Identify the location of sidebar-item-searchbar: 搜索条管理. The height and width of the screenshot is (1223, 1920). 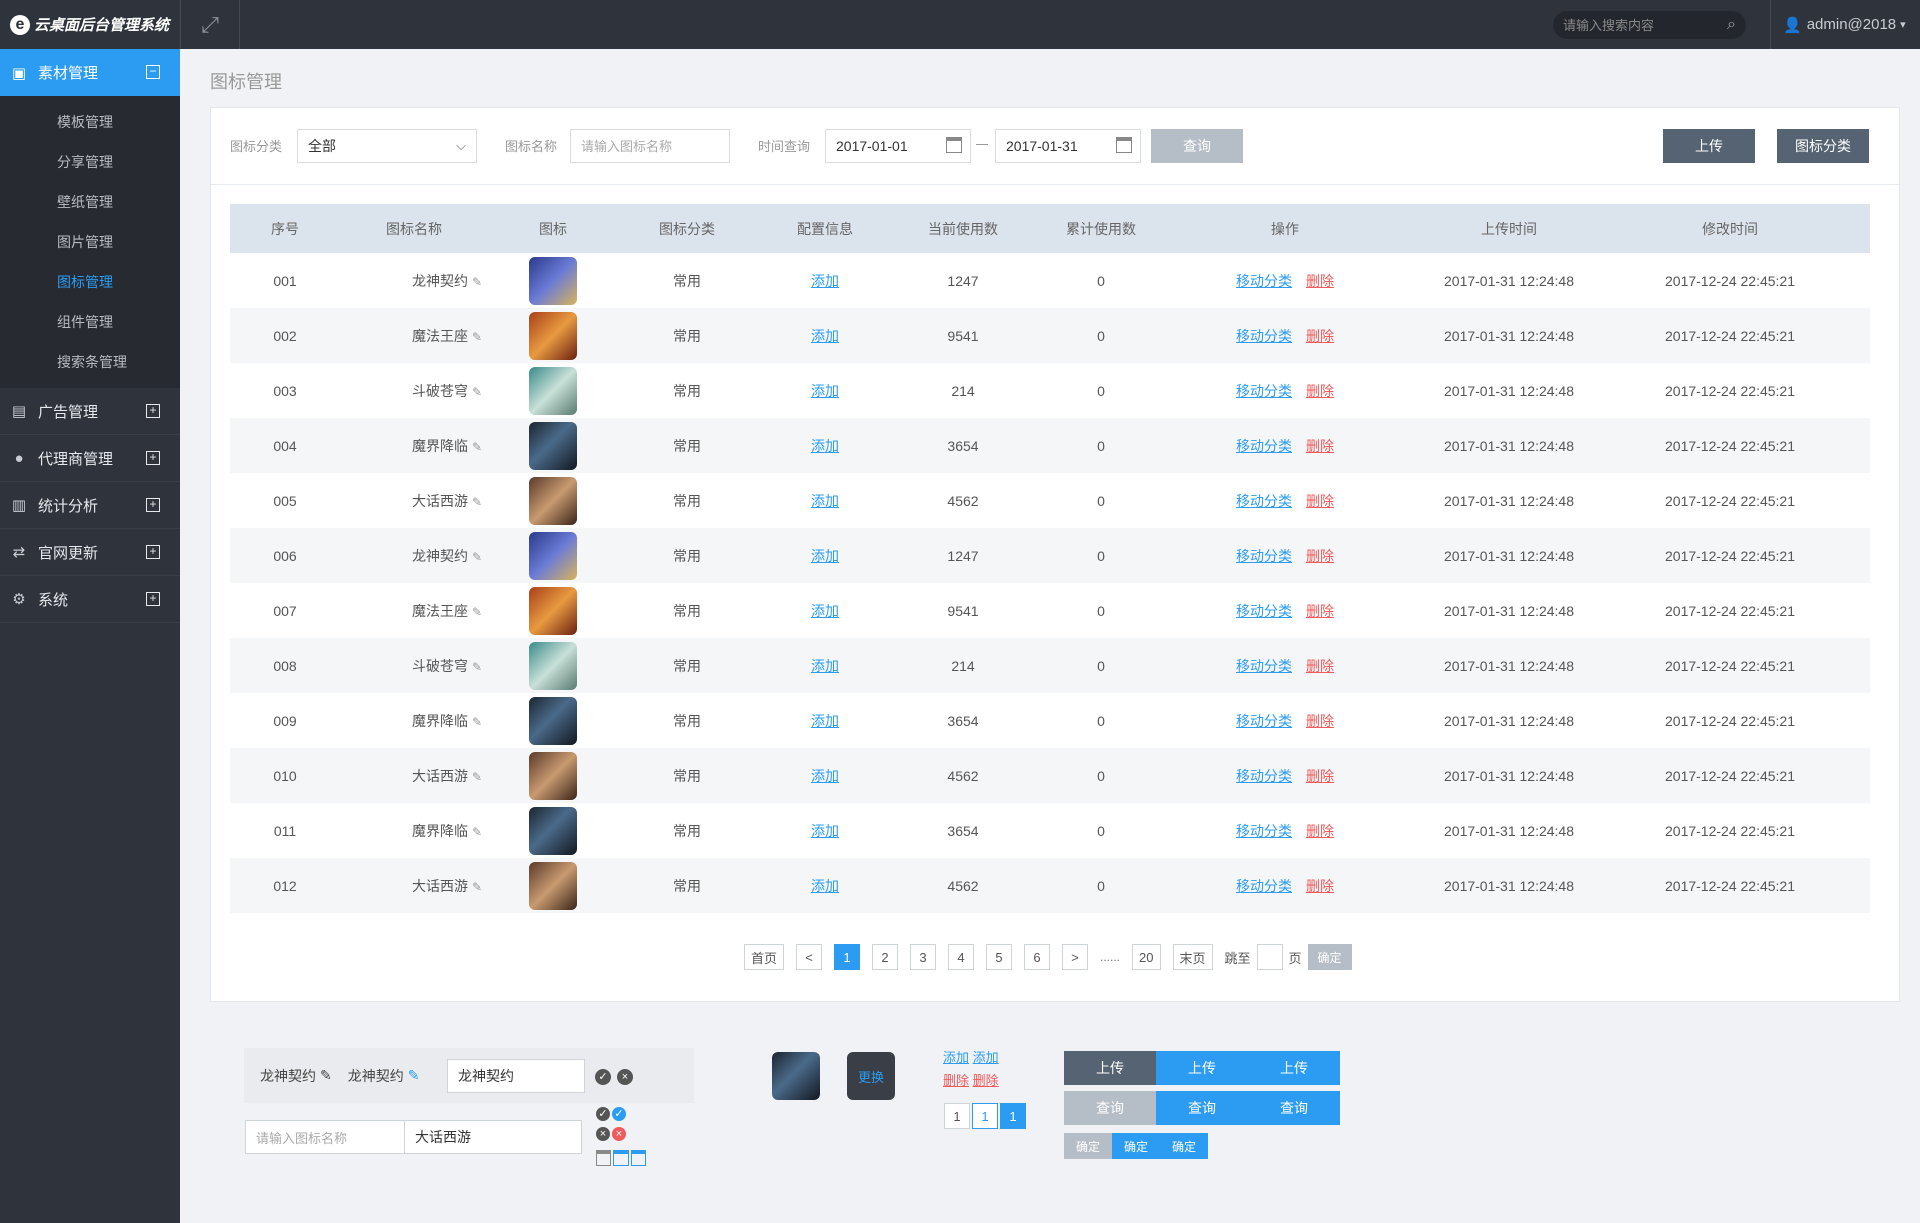
(90, 362).